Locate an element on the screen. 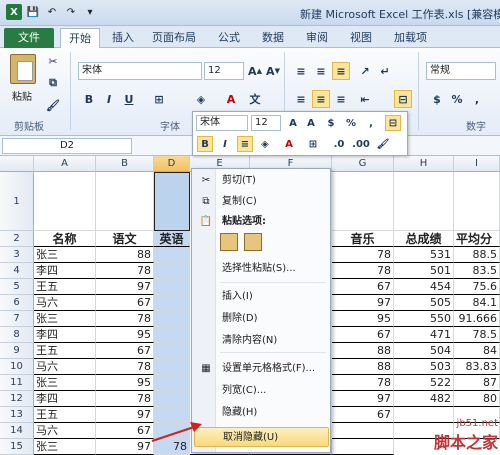 The height and width of the screenshot is (455, 500). shrink-font-icon: A ▼ is located at coordinates (273, 71).